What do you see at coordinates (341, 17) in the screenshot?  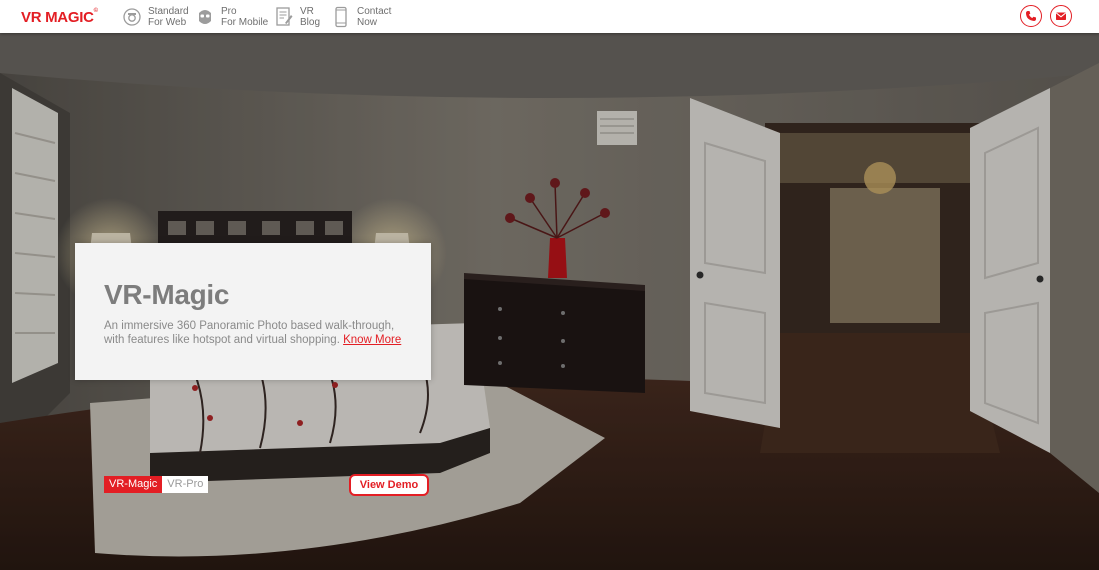 I see `mobile-phone-icon` at bounding box center [341, 17].